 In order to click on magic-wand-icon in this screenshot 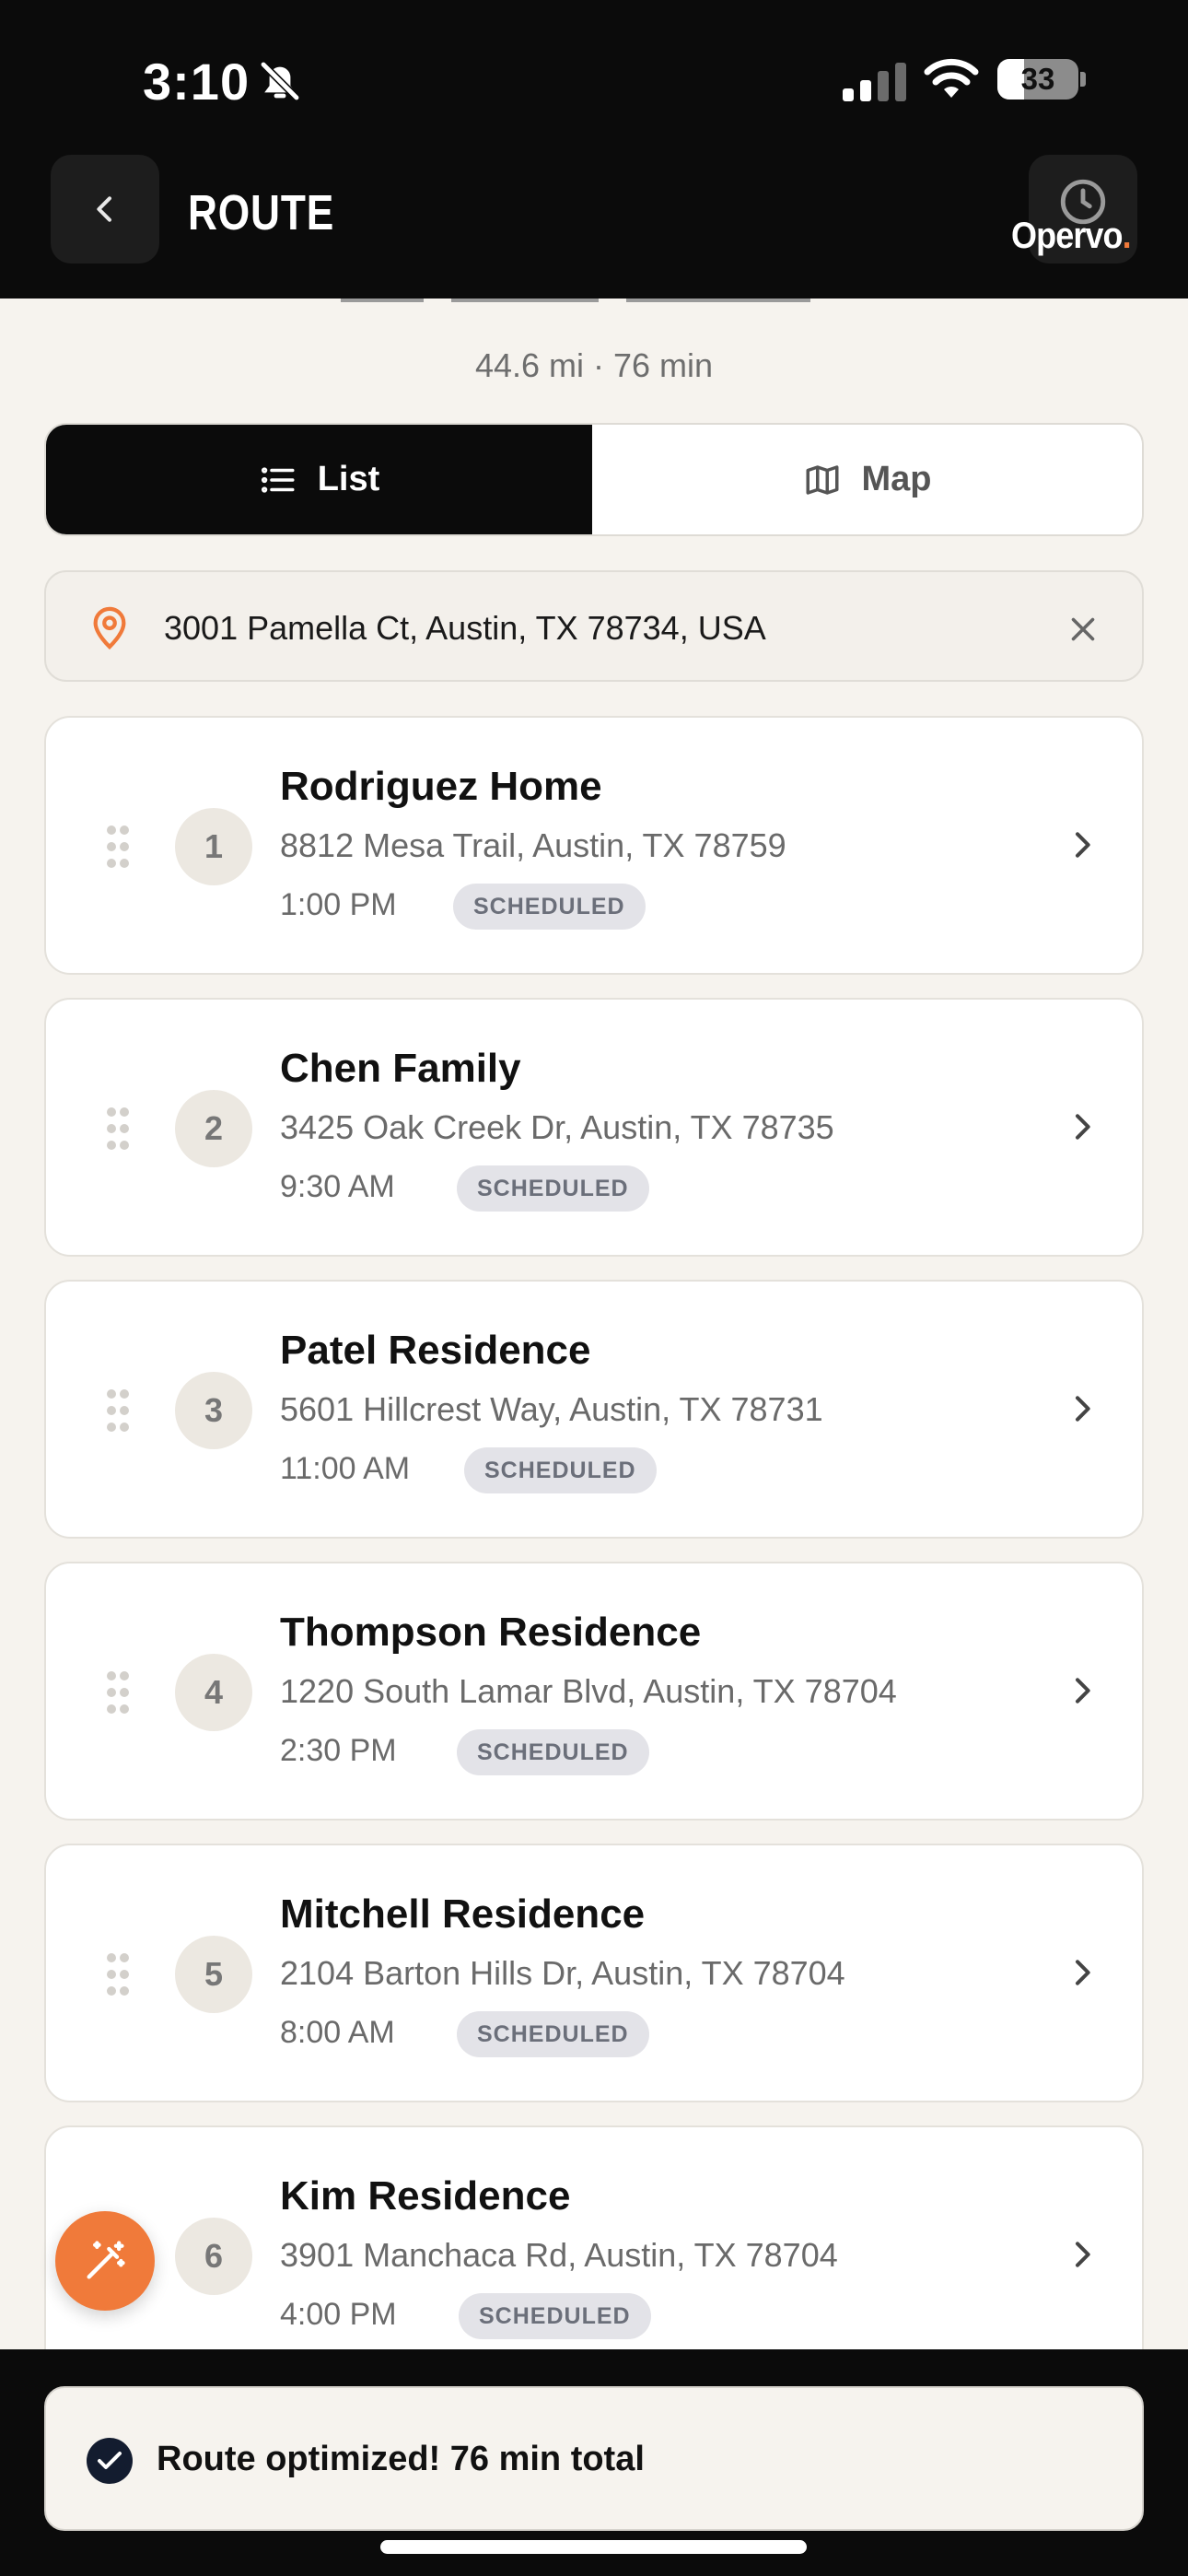, I will do `click(106, 2260)`.